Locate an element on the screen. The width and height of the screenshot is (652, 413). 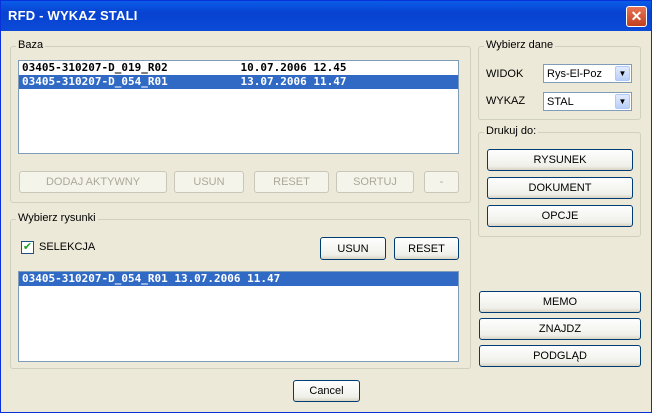
rysunki-list: 03405-310207-D_054_R01 13.07.2006 11.47 is located at coordinates (238, 316).